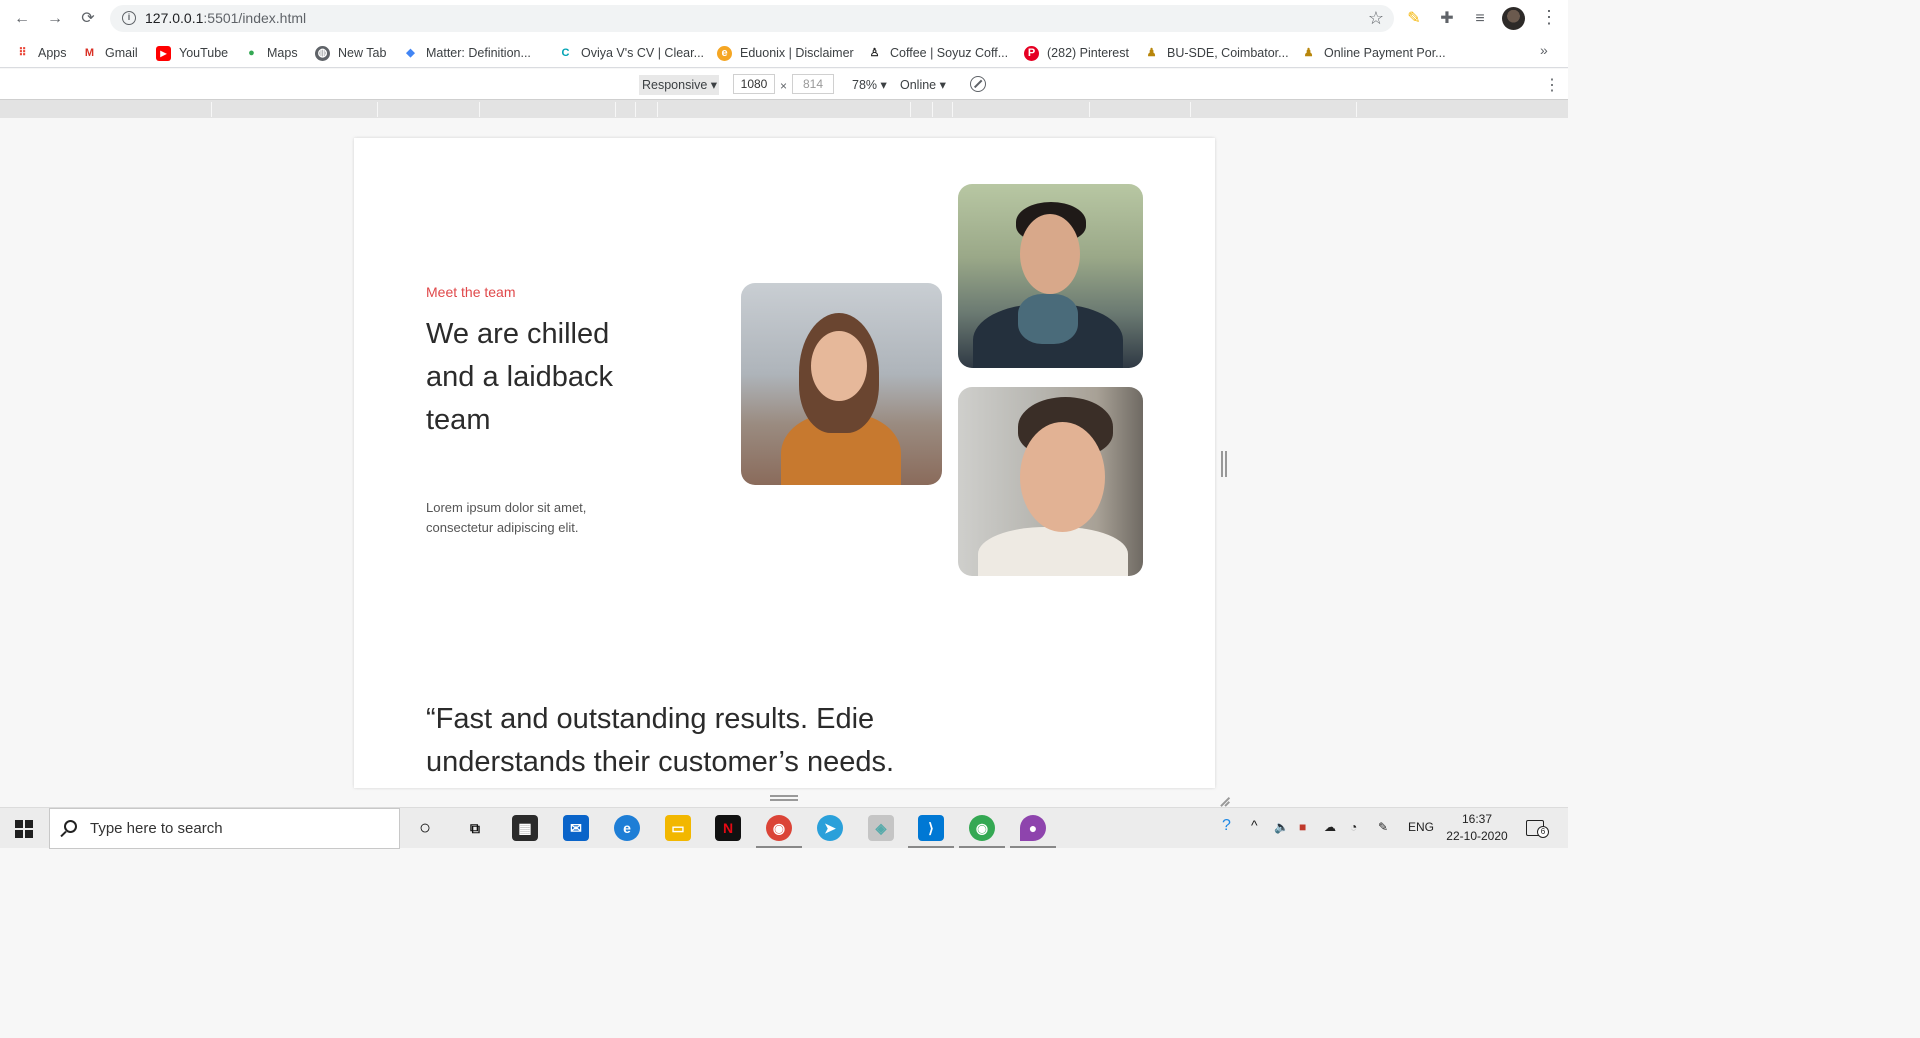 The height and width of the screenshot is (1038, 1920). I want to click on file-explorer-icon: ▭, so click(678, 828).